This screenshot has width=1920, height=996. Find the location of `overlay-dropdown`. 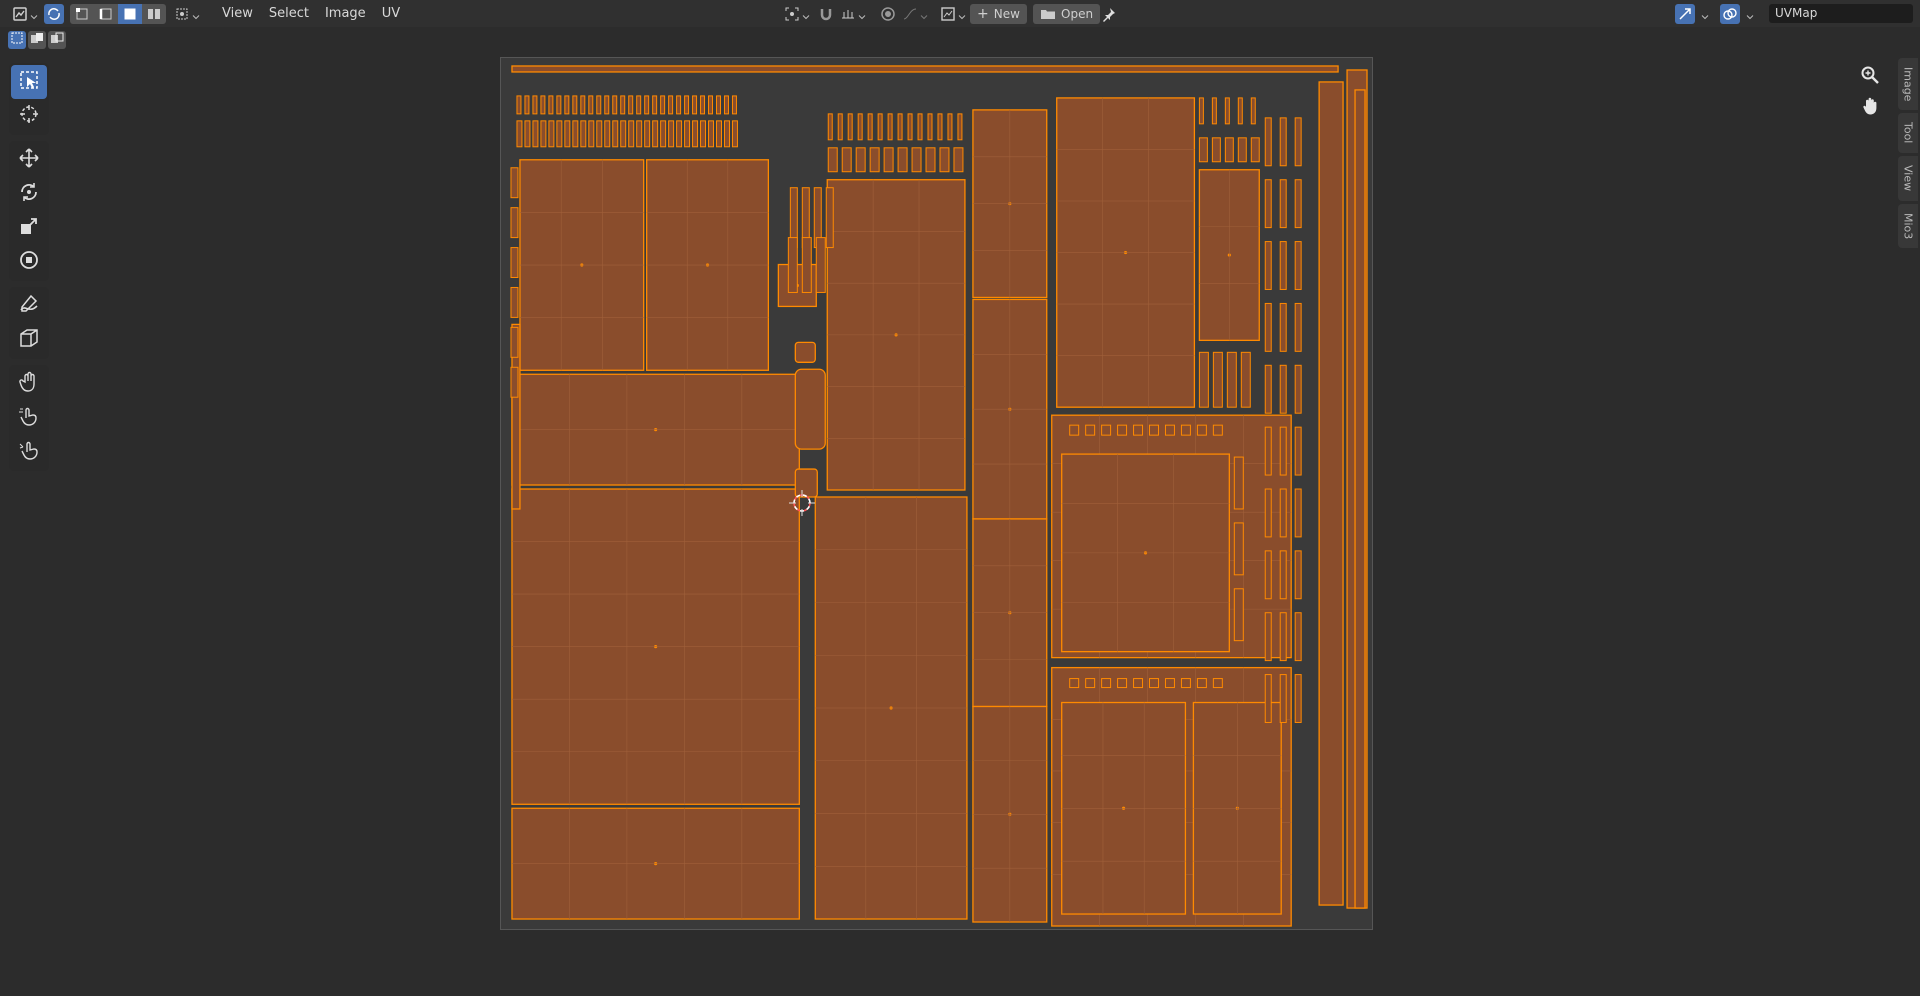

overlay-dropdown is located at coordinates (1749, 14).